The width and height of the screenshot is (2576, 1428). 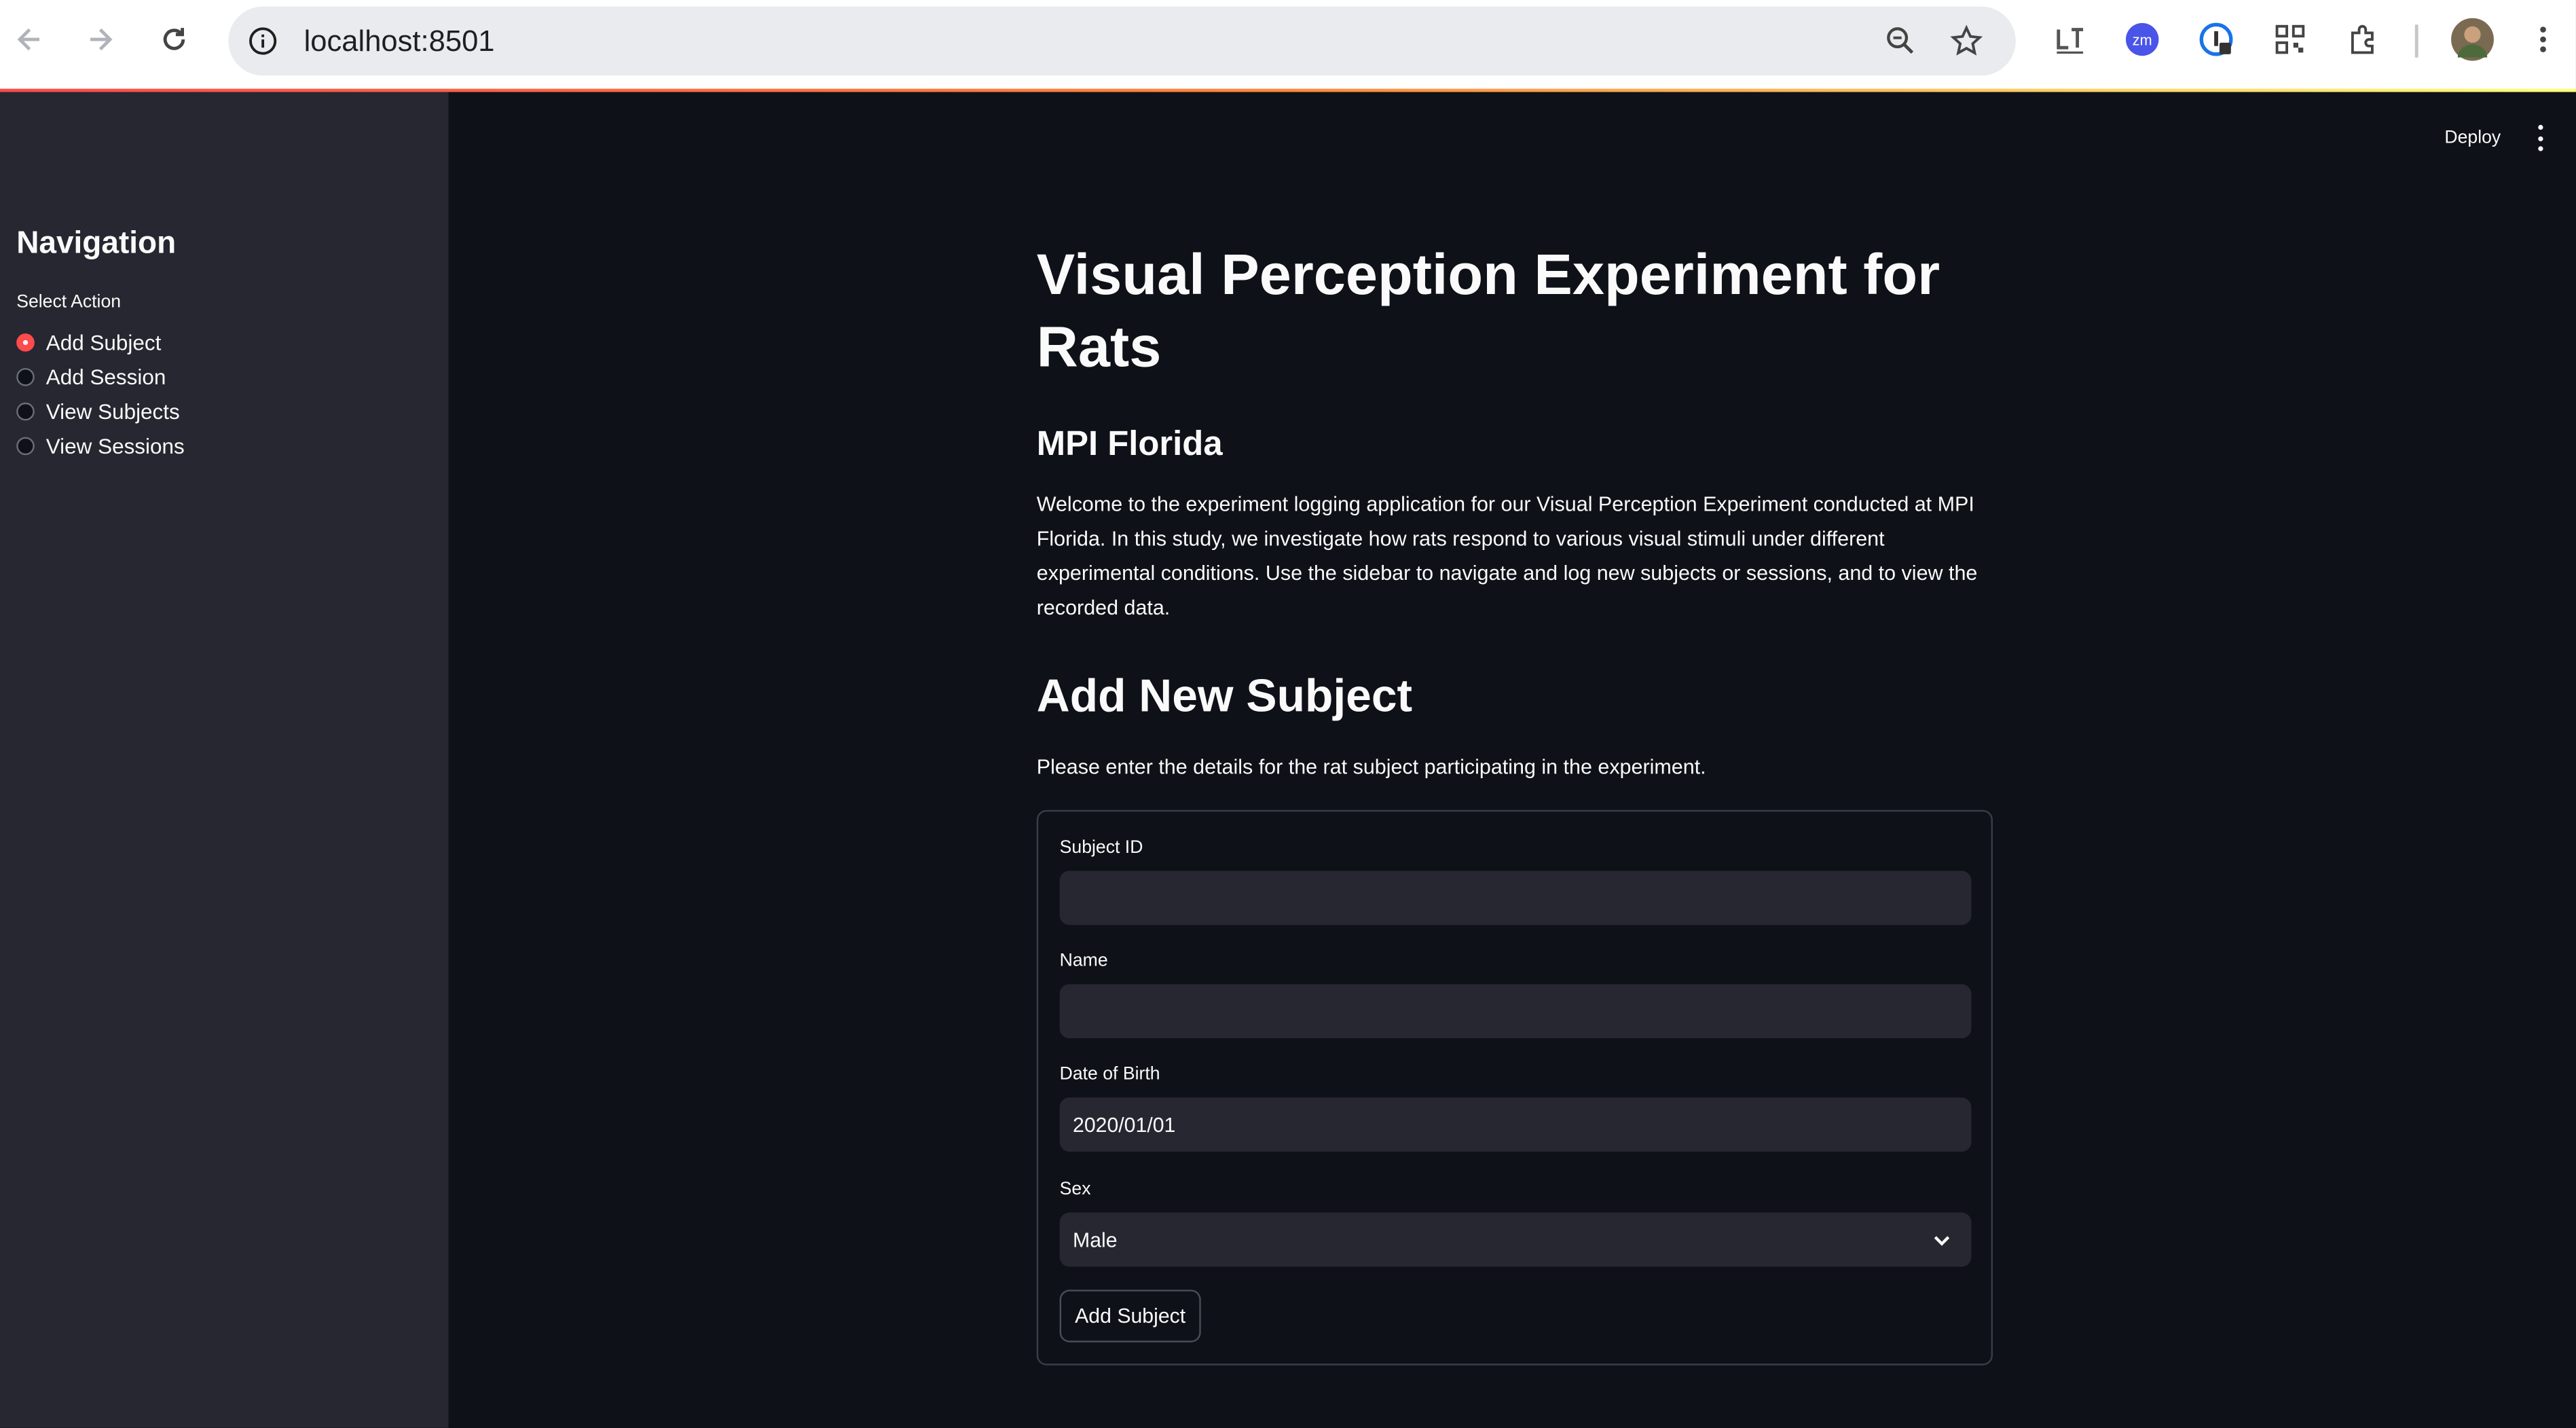 I want to click on deploy-button: Deploy, so click(x=2472, y=138).